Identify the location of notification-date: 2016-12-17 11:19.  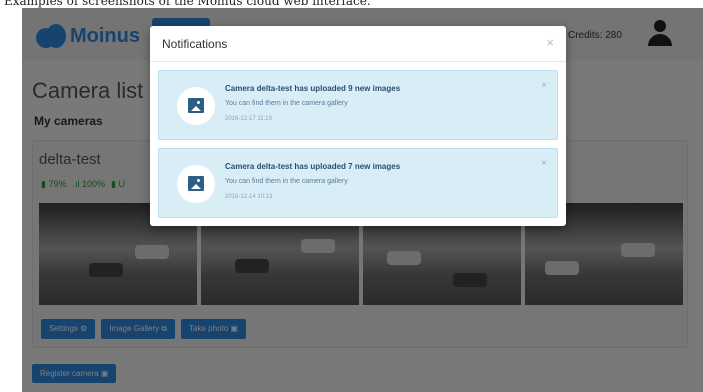
(248, 119).